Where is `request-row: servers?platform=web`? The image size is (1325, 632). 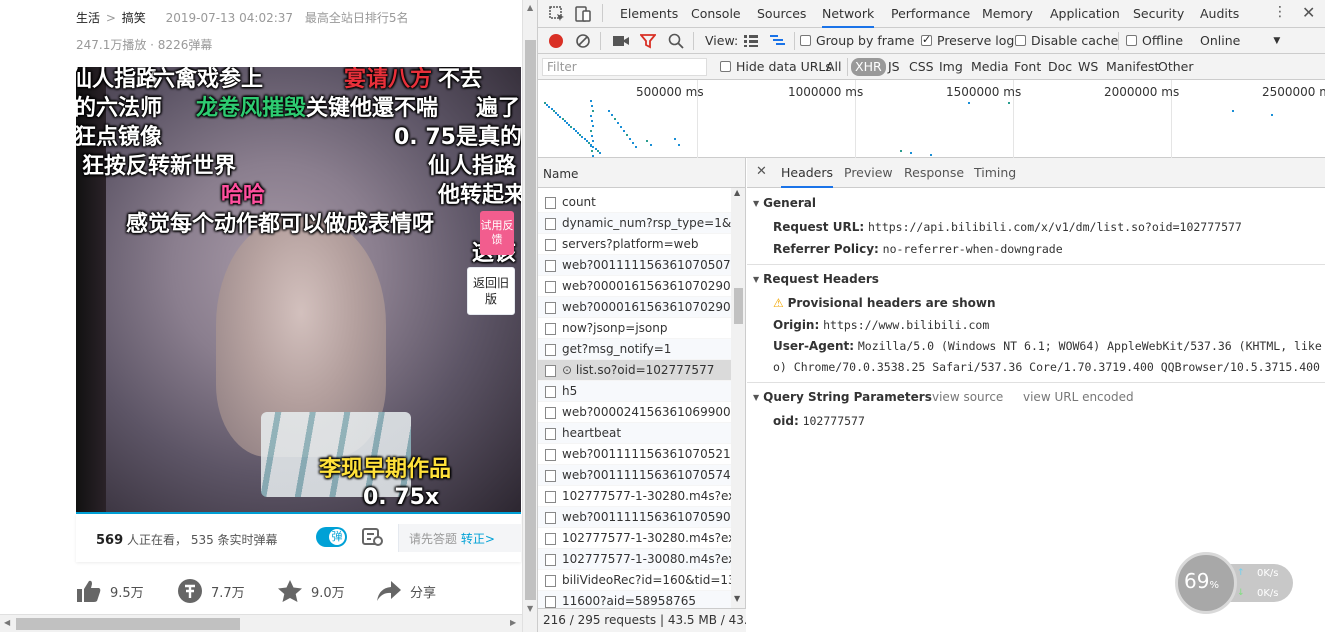
request-row: servers?platform=web is located at coordinates (634, 244).